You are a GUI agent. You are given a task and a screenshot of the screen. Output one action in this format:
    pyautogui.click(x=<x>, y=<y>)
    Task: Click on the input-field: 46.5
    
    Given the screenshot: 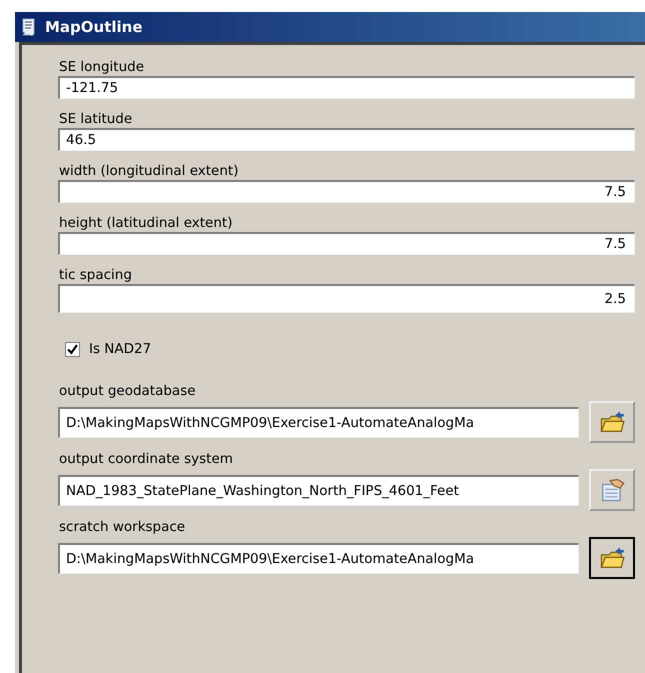 What is the action you would take?
    pyautogui.click(x=346, y=139)
    